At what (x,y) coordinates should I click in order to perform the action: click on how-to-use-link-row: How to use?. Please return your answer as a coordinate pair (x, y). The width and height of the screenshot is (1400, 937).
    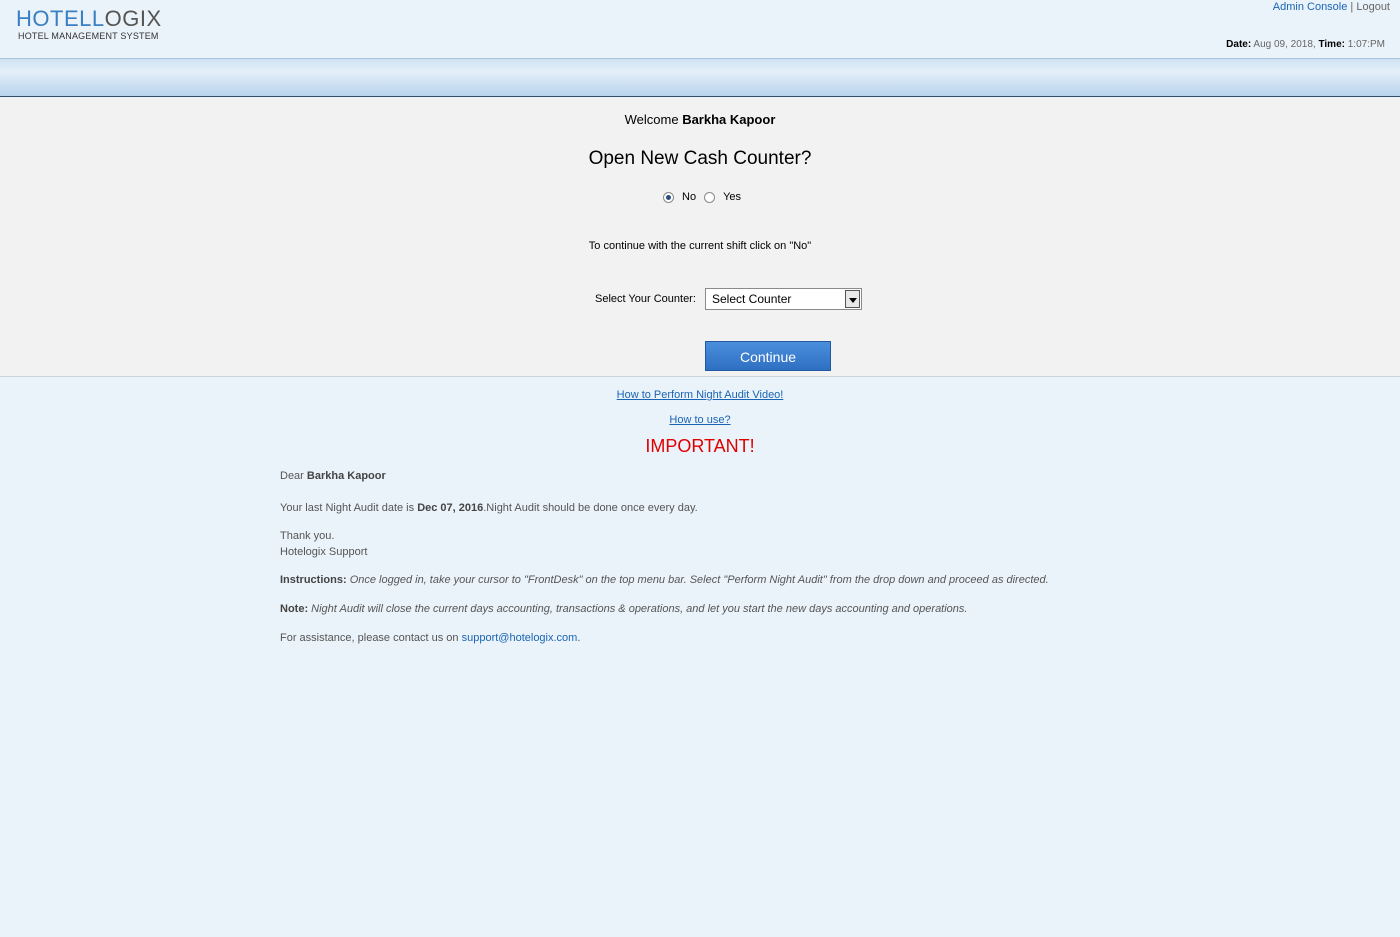
    Looking at the image, I should click on (700, 420).